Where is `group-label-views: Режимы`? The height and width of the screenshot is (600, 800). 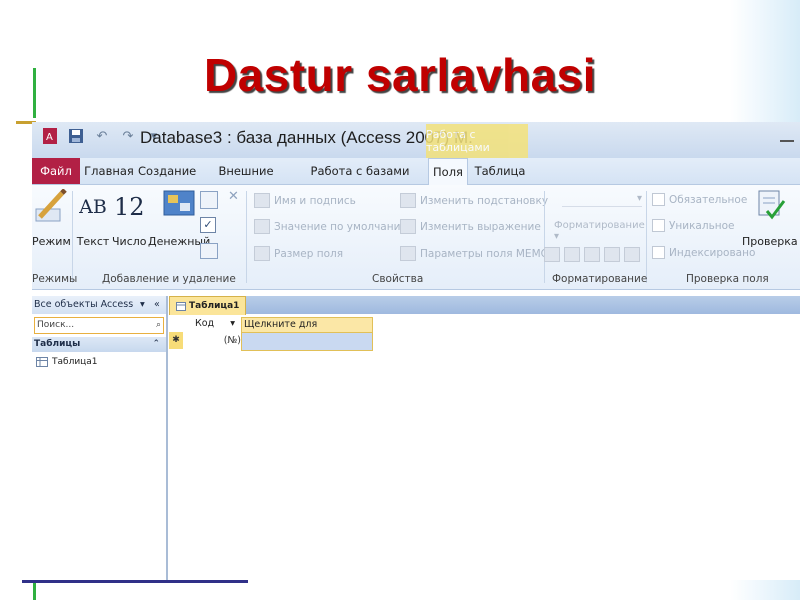 group-label-views: Режимы is located at coordinates (55, 279).